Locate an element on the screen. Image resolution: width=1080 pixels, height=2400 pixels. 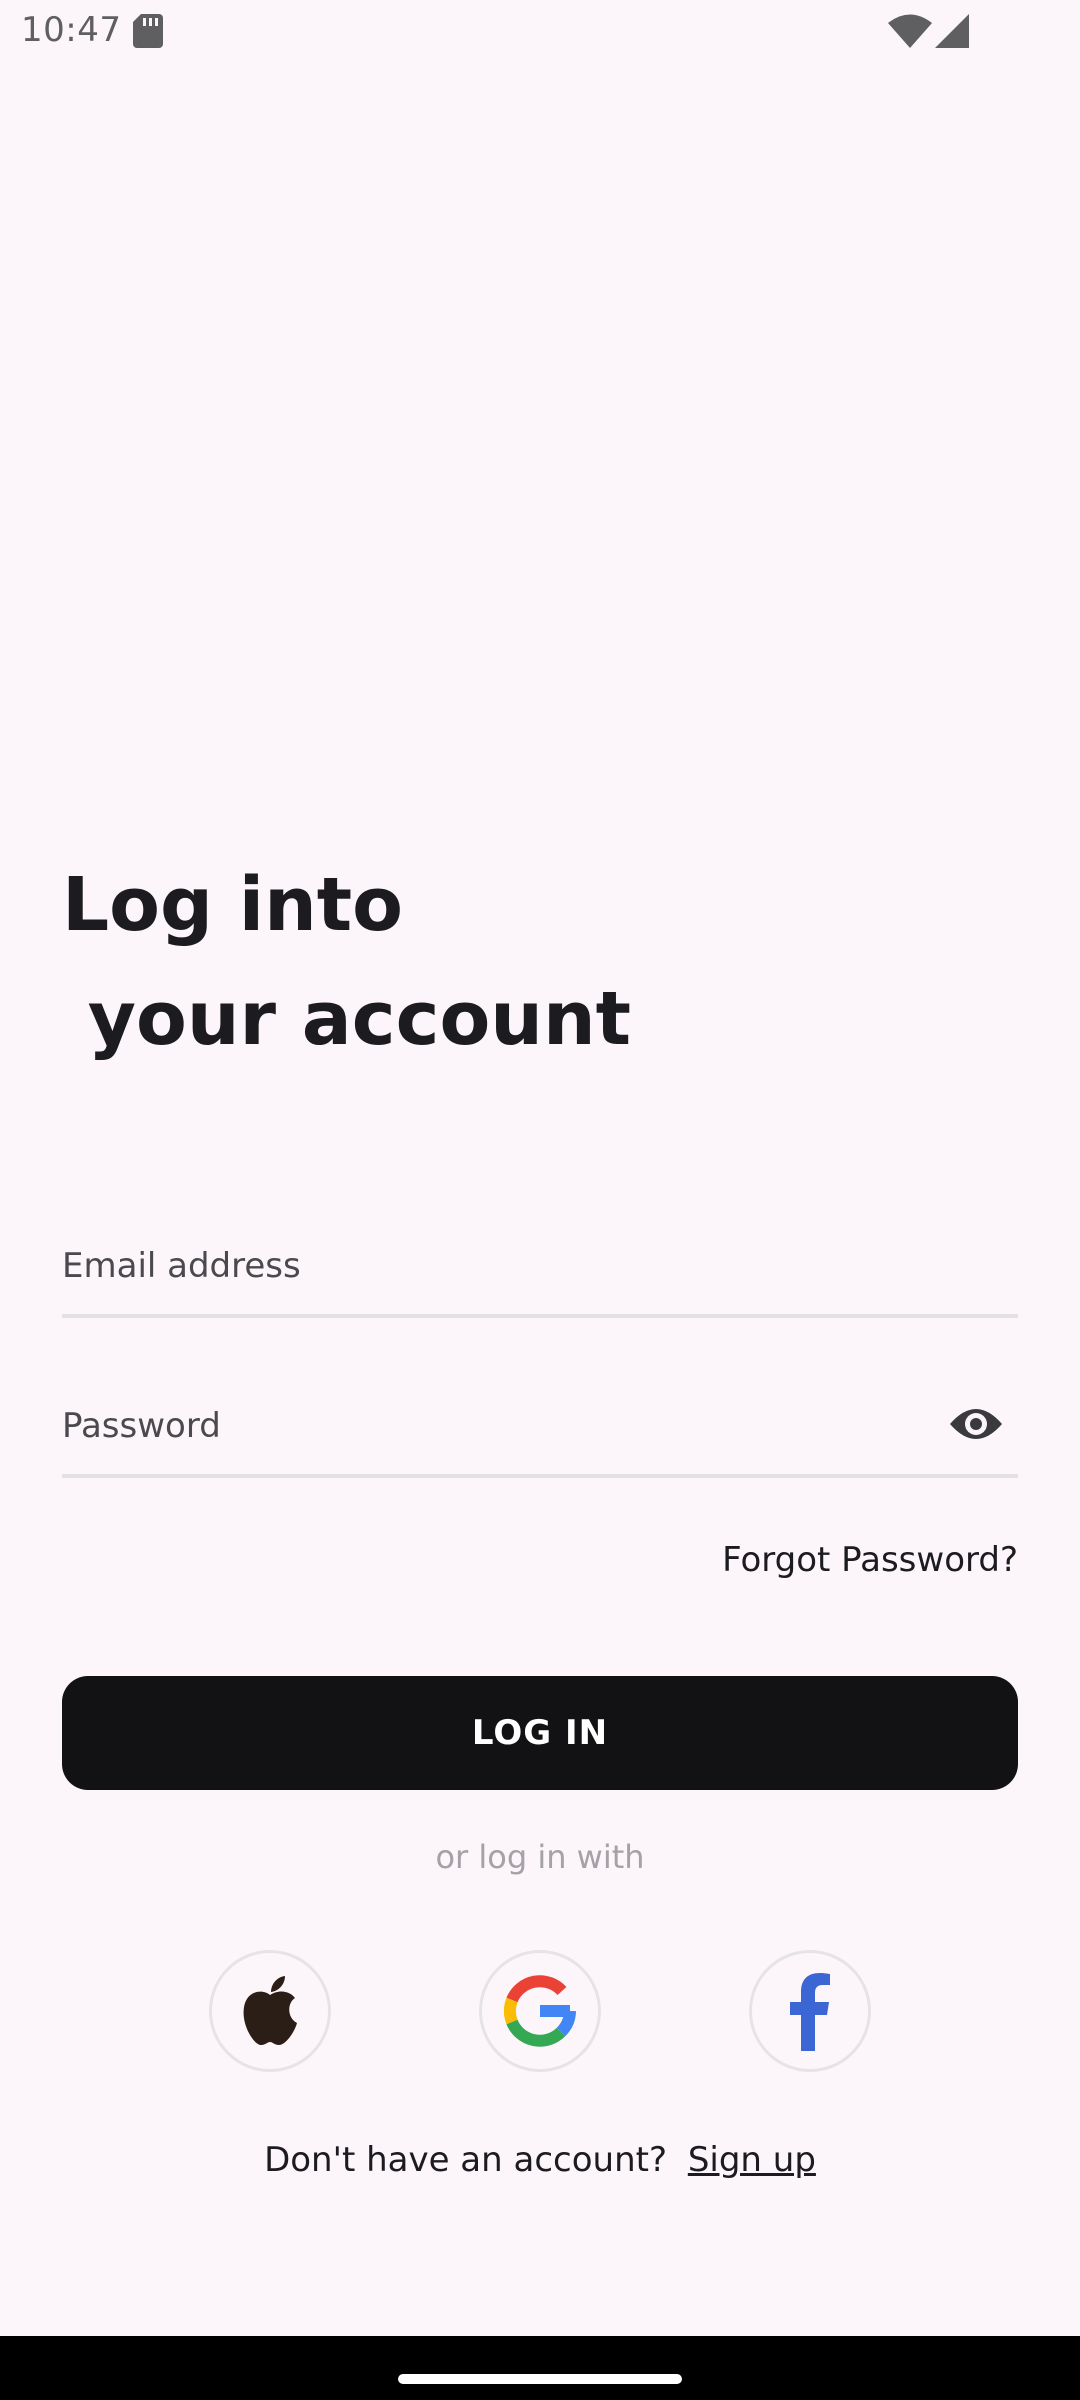
signal-icon is located at coordinates (952, 31).